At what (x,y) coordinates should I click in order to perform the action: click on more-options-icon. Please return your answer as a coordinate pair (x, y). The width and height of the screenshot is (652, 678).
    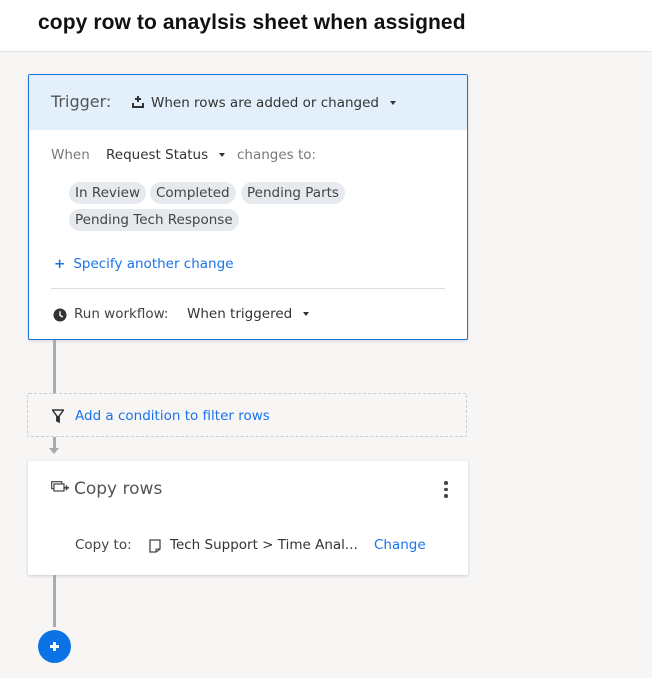
    Looking at the image, I should click on (446, 490).